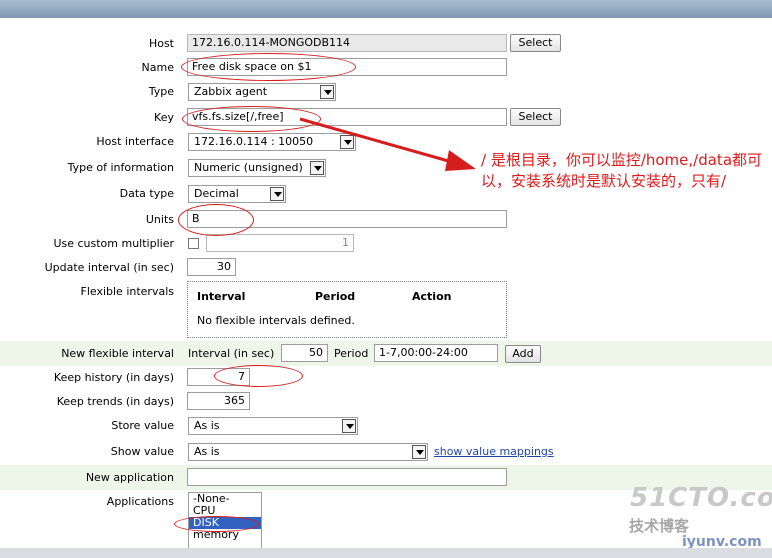 The image size is (772, 558). Describe the element at coordinates (659, 526) in the screenshot. I see `watermark-tagline: 技术博客` at that location.